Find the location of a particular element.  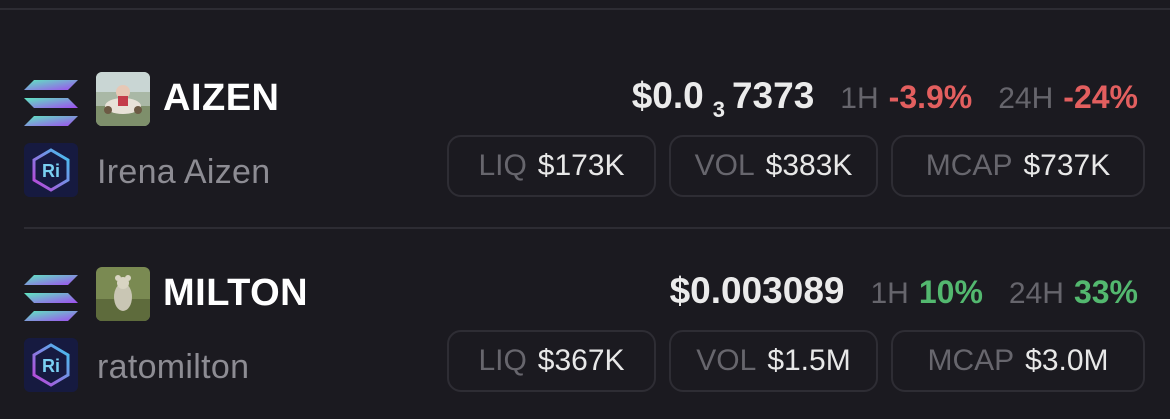

token-symbol: MILTON is located at coordinates (236, 293).